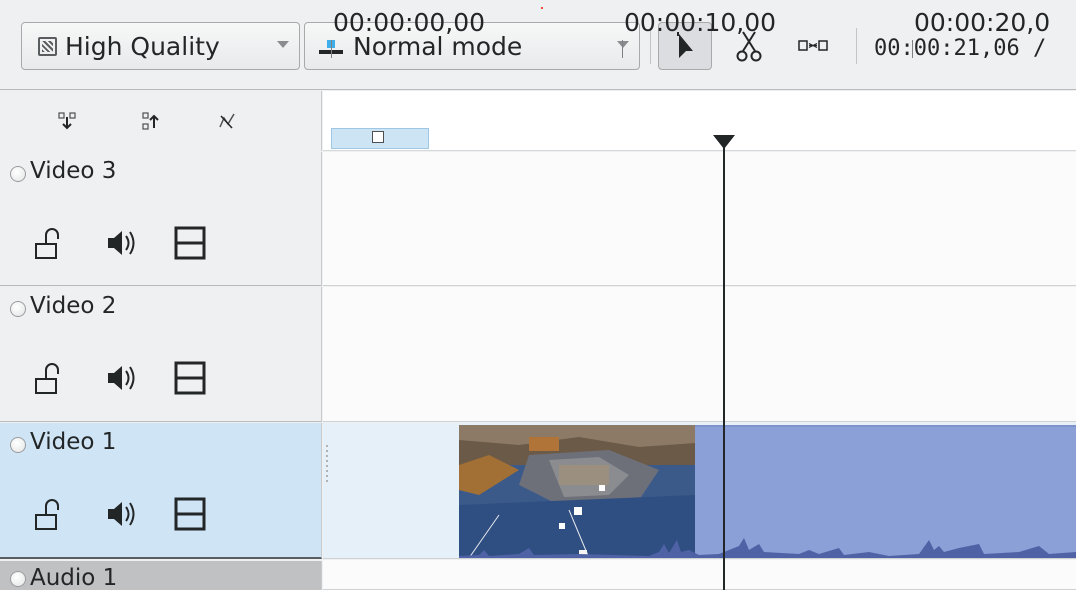  I want to click on timecode-display: 00:00:21,06 /, so click(960, 48).